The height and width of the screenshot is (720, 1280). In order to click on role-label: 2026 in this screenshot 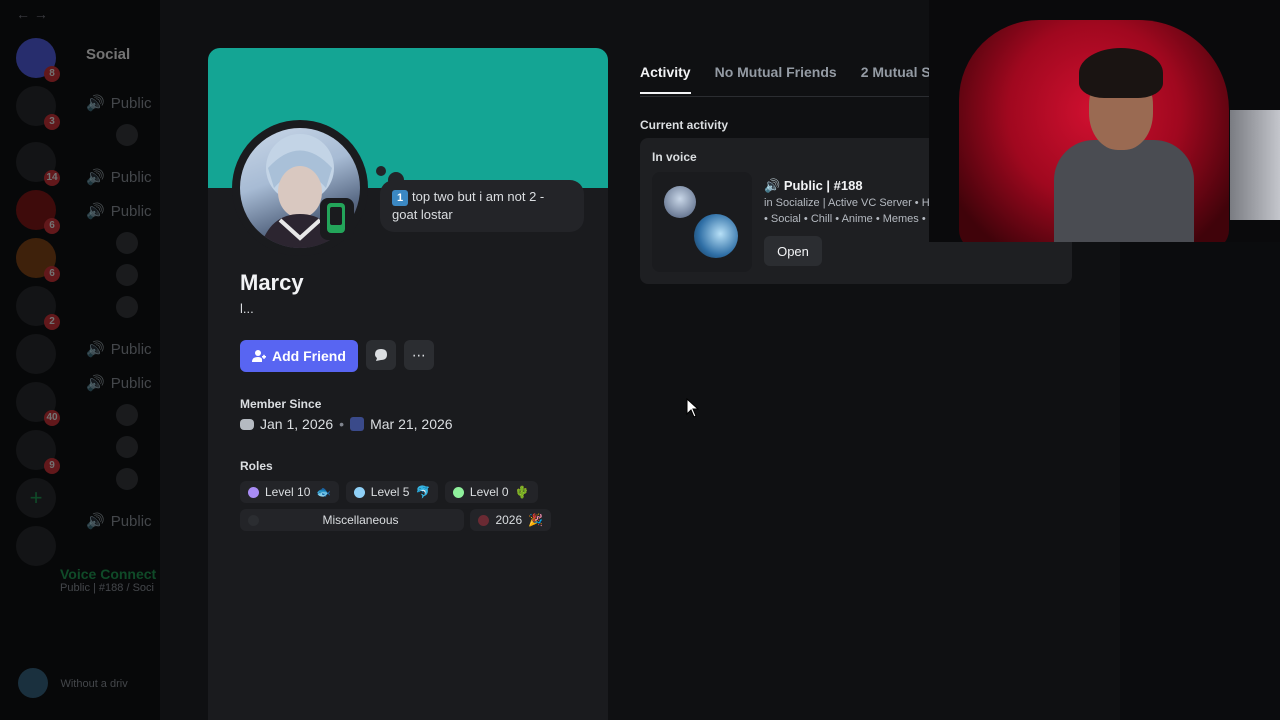, I will do `click(509, 520)`.